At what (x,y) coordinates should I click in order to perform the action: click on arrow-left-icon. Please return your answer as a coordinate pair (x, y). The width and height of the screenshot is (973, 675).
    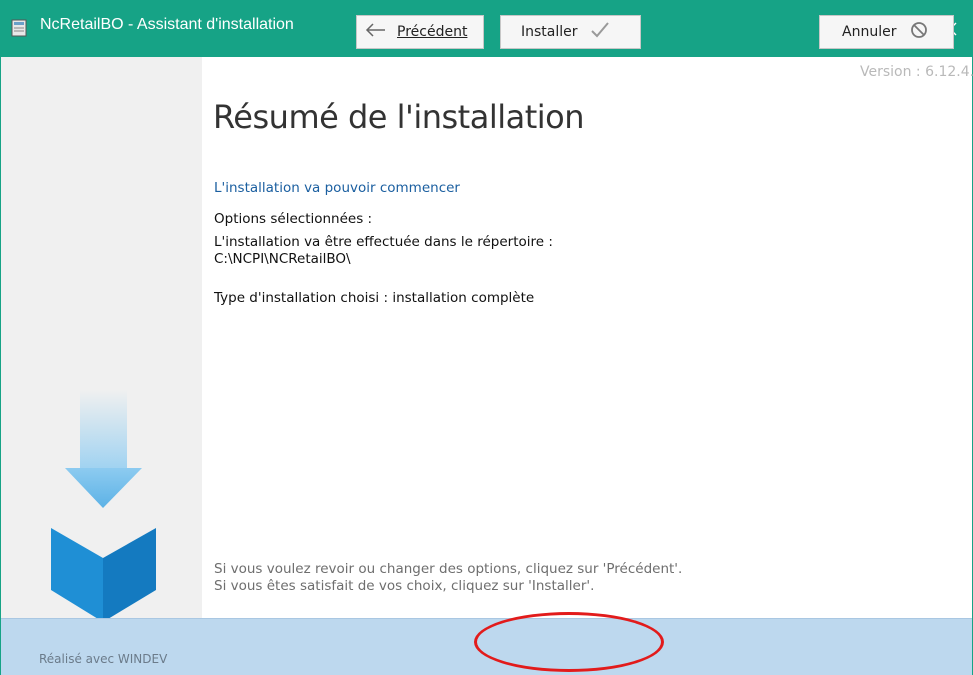
    Looking at the image, I should click on (376, 32).